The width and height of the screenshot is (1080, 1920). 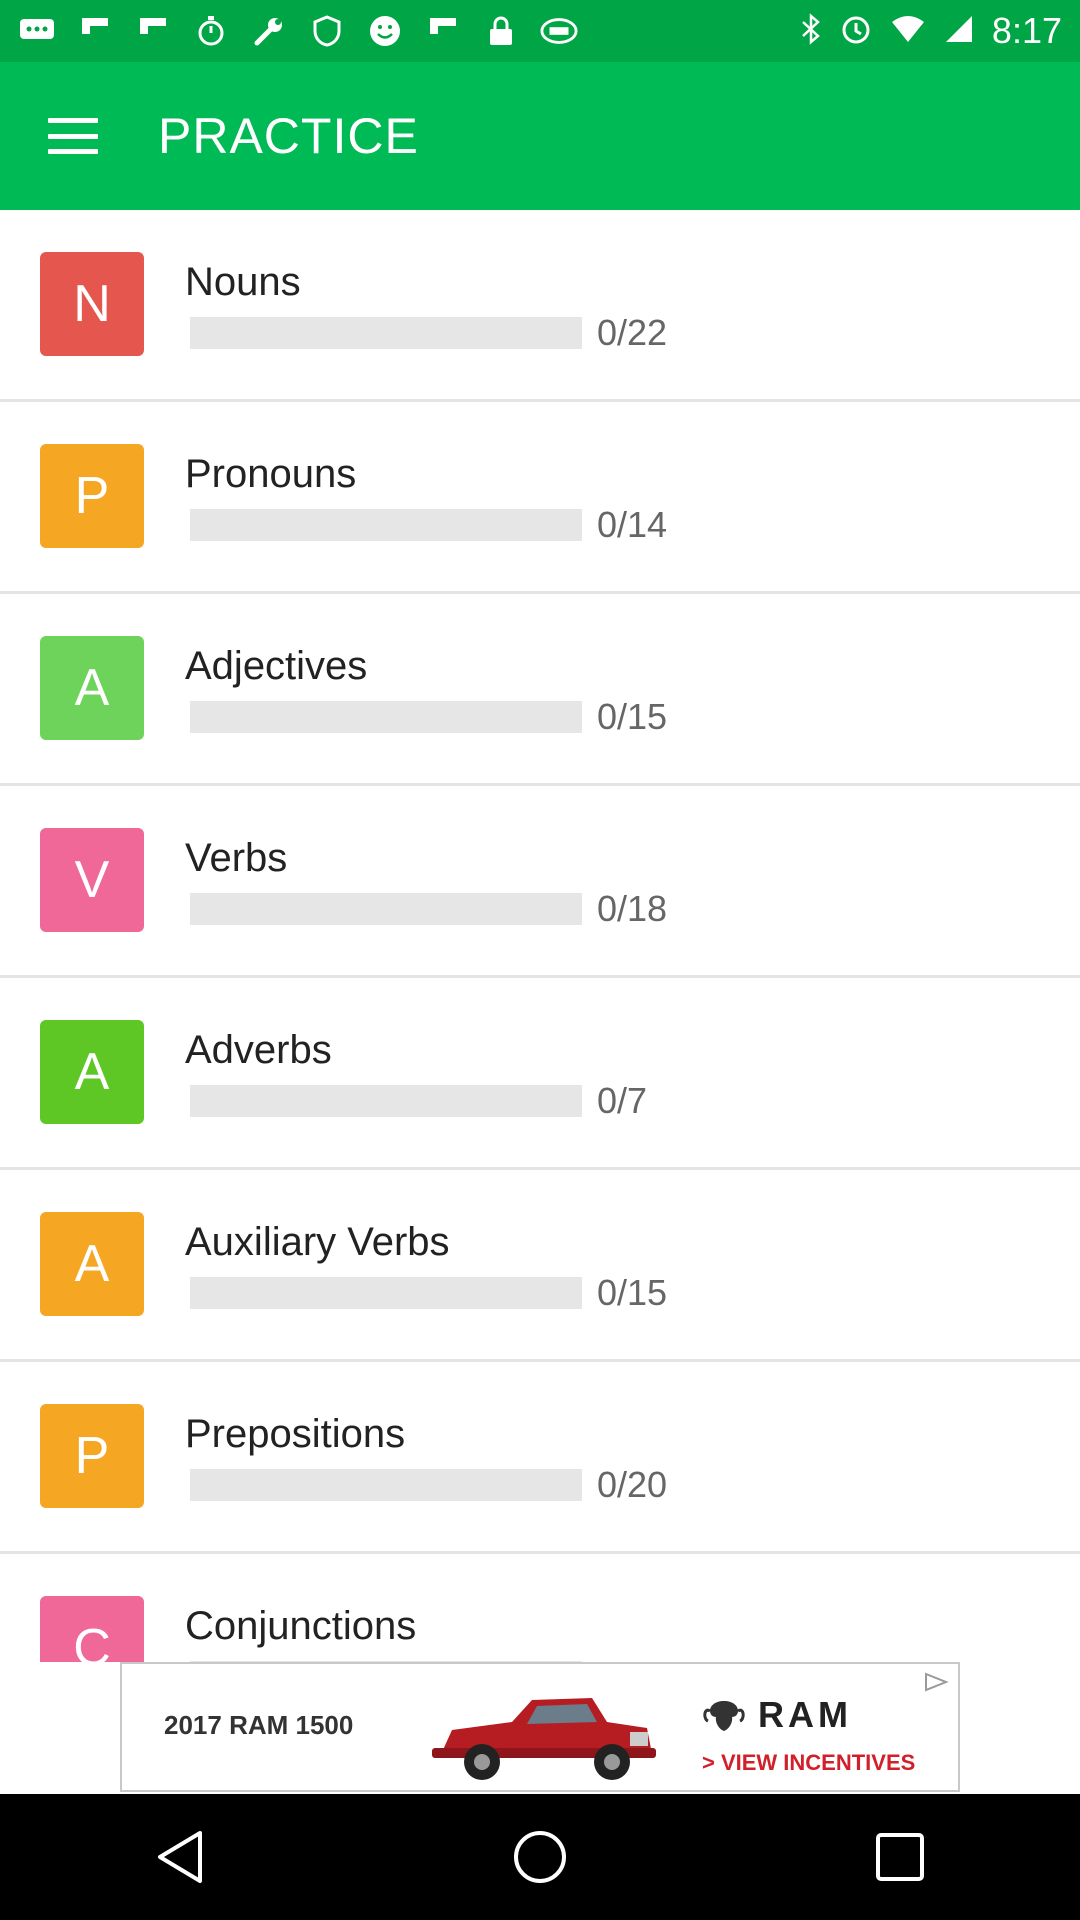 I want to click on home-icon, so click(x=540, y=1857).